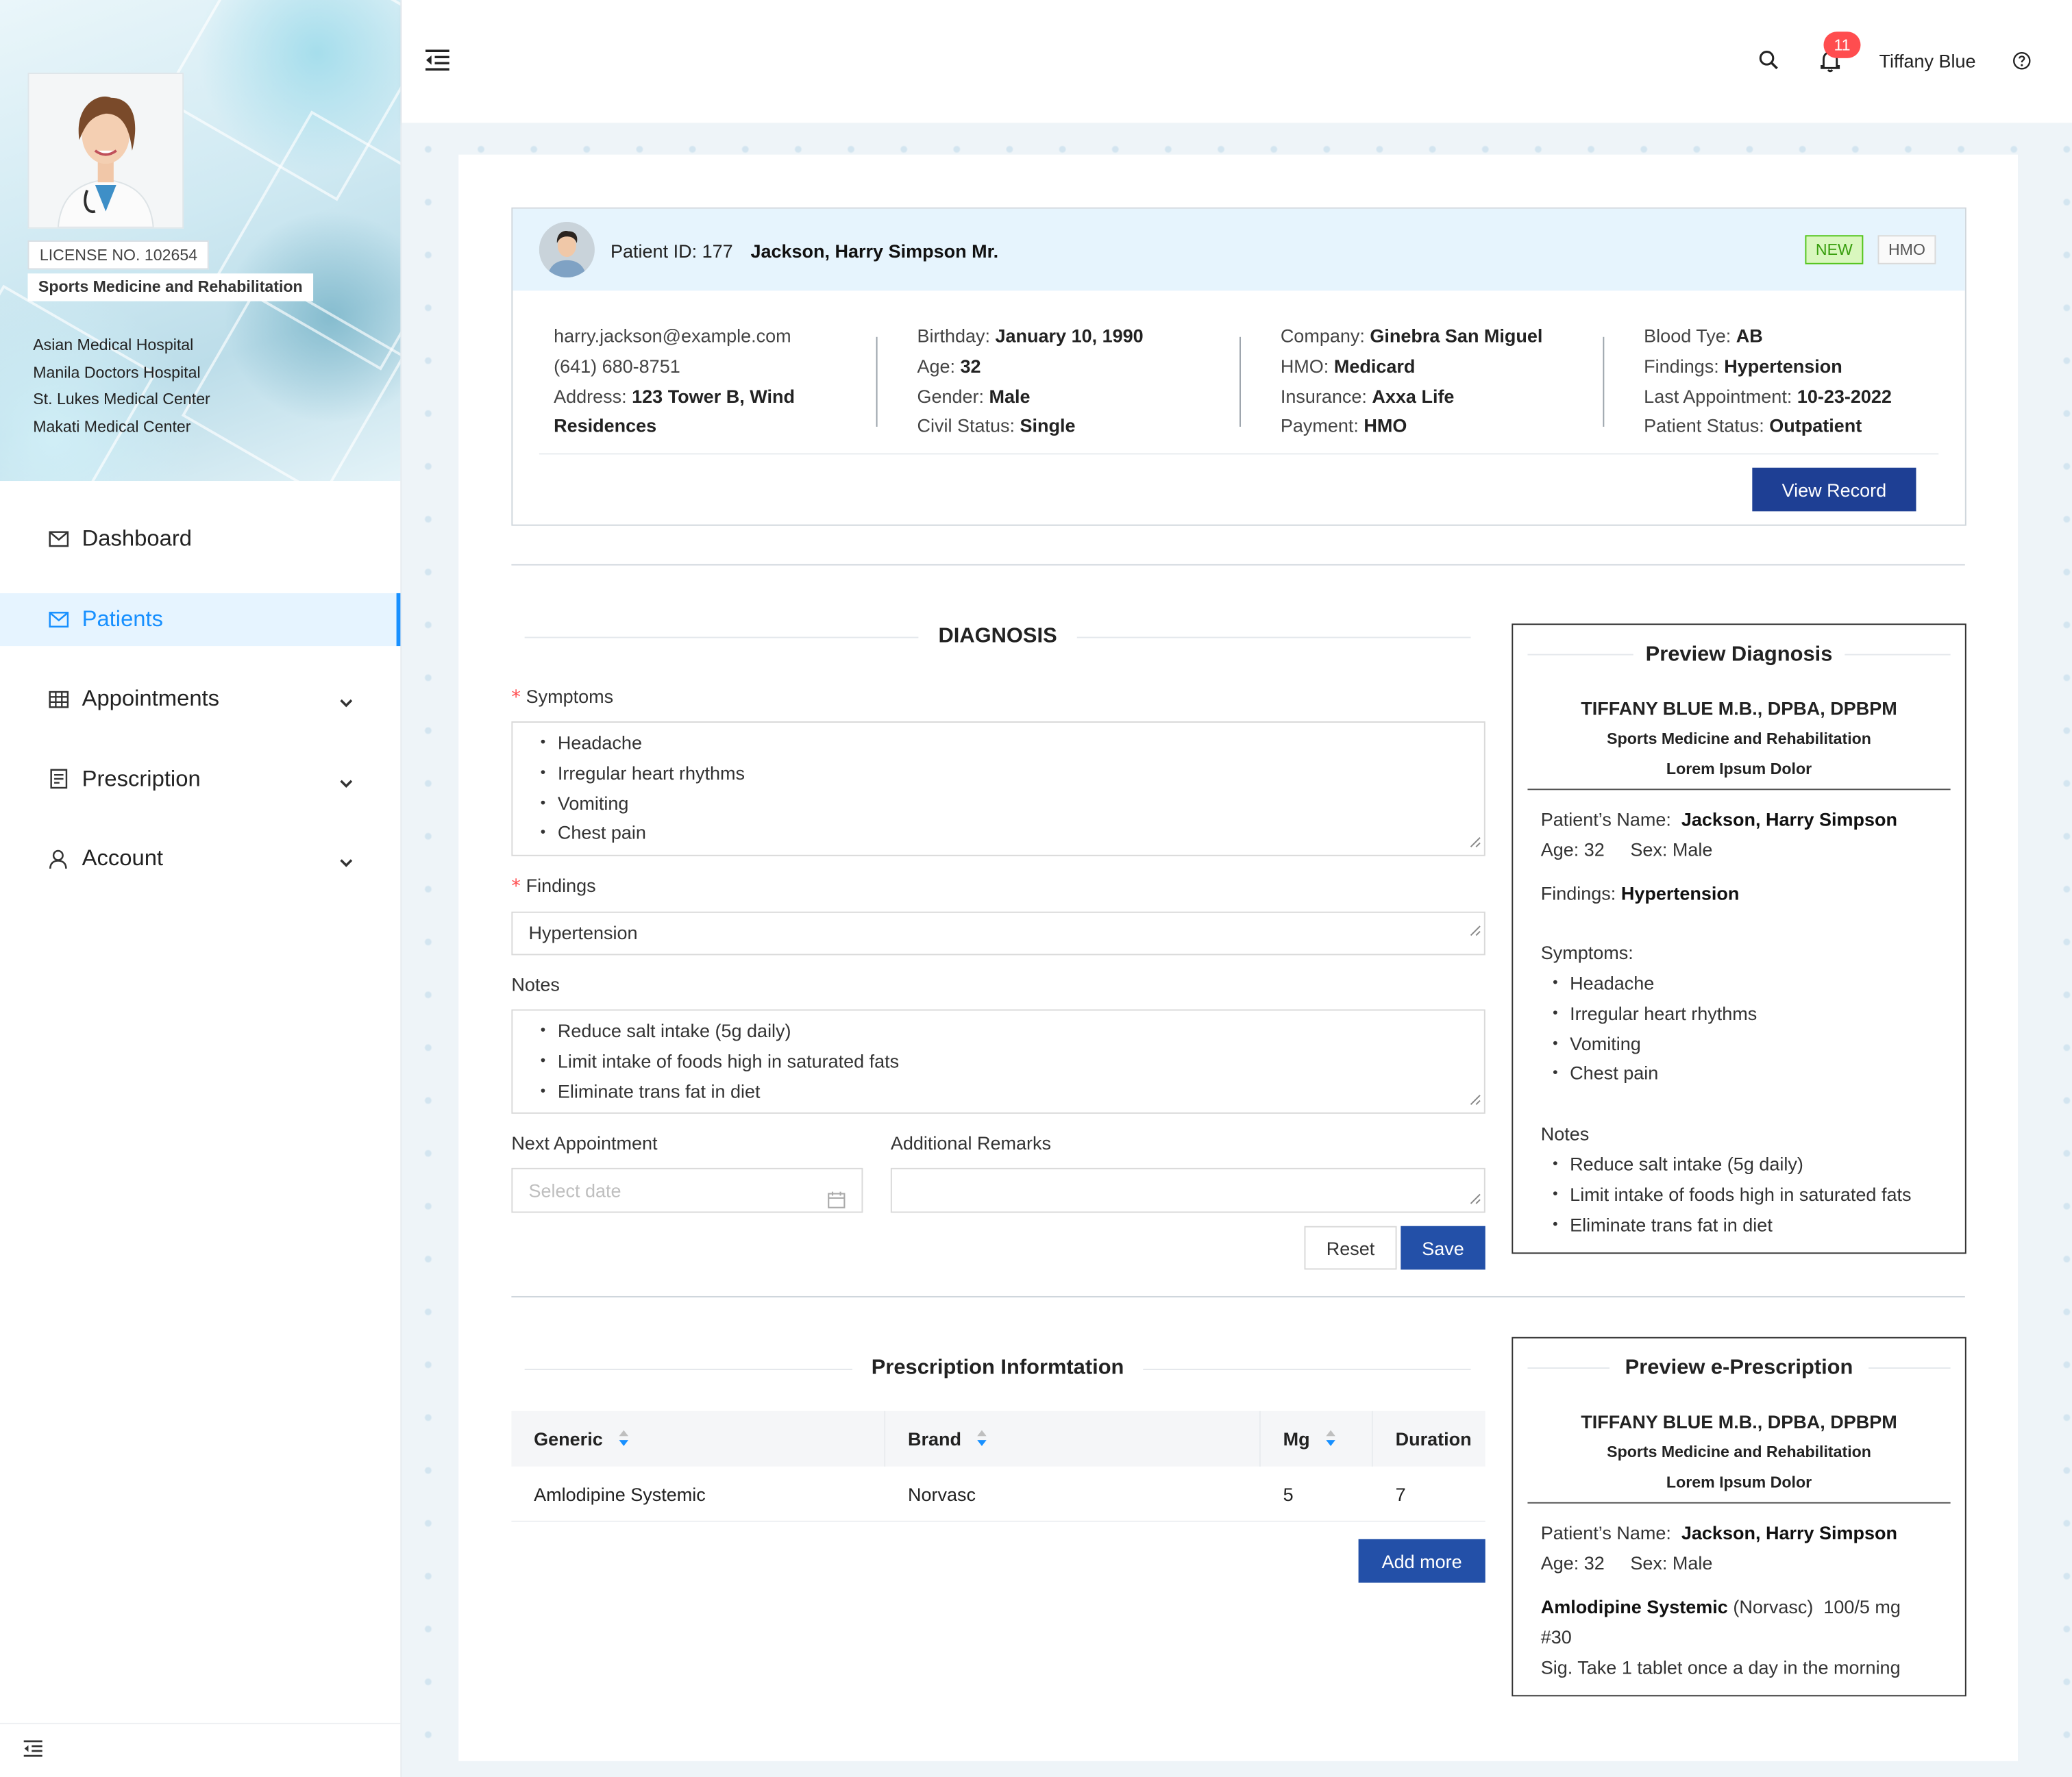  I want to click on top-bar: 11 Tiffany Blue, so click(1237, 61).